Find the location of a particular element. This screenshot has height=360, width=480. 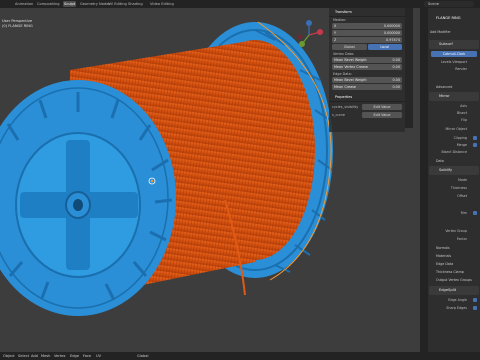

edge-angle-row: Edge Angle is located at coordinates (454, 300).